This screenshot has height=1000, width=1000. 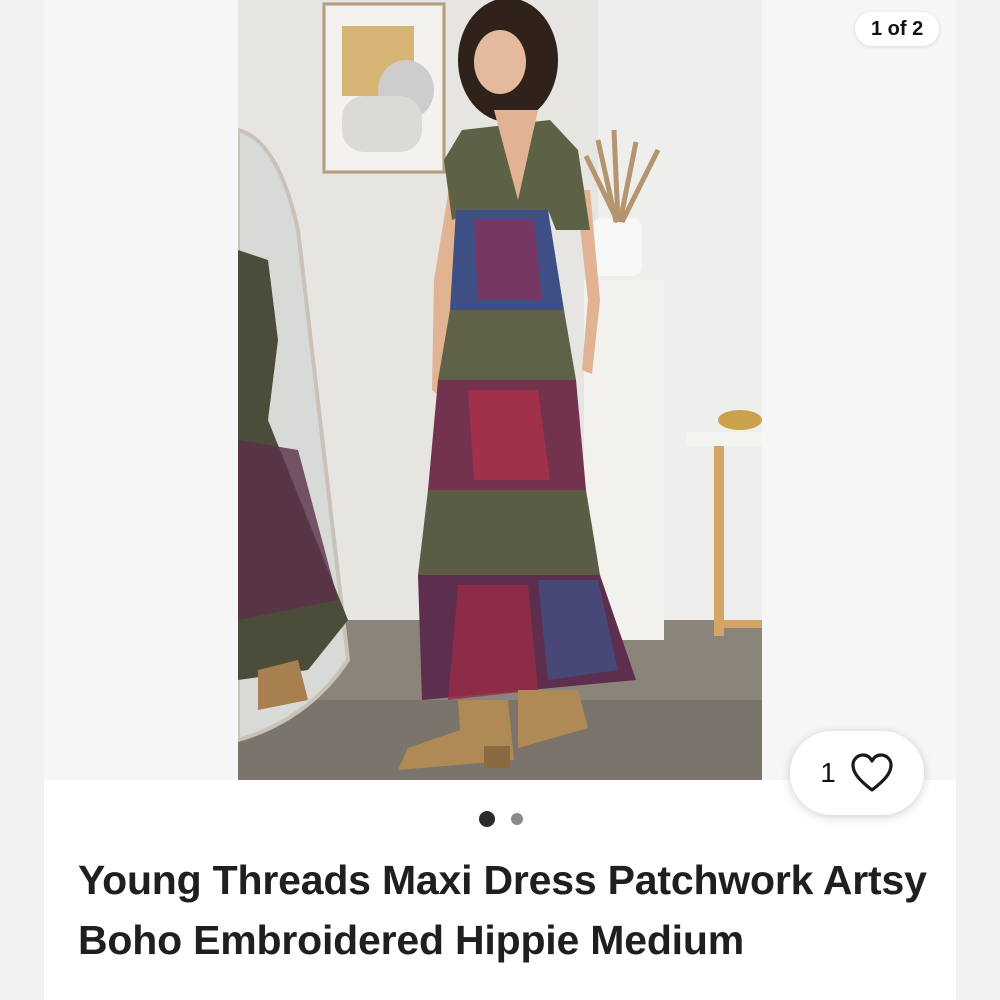 I want to click on page-dot-inactive, so click(x=517, y=819).